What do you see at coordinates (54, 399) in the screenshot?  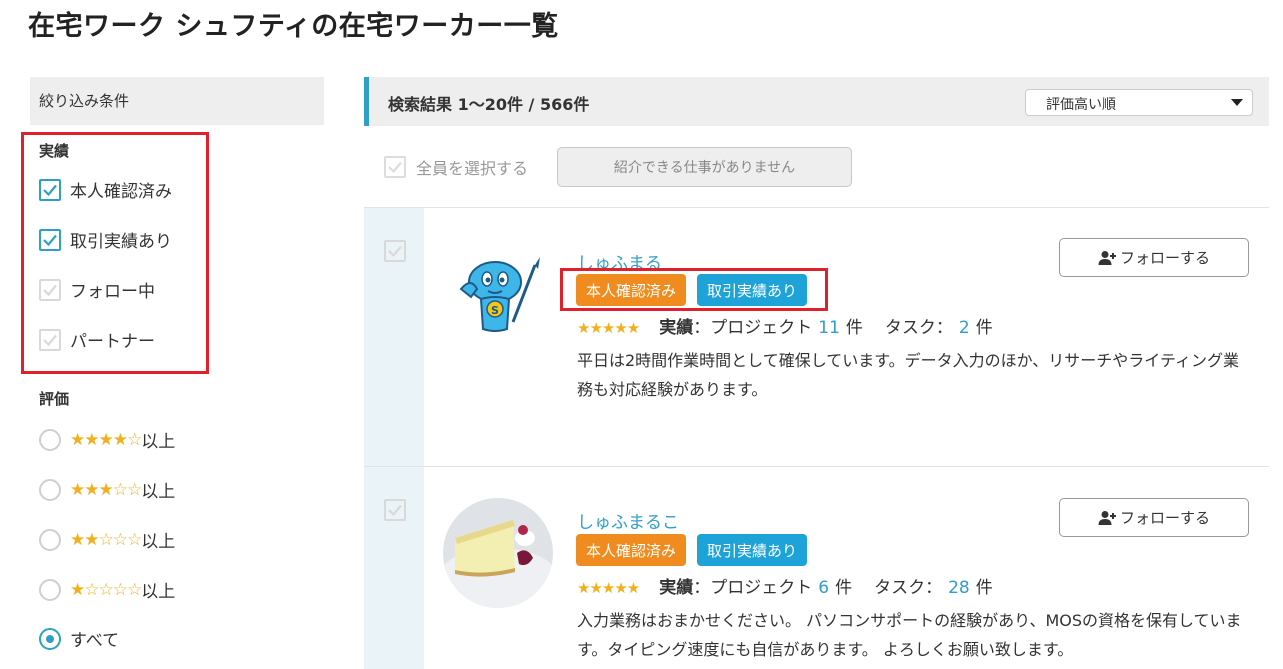 I see `rating-label: 評価` at bounding box center [54, 399].